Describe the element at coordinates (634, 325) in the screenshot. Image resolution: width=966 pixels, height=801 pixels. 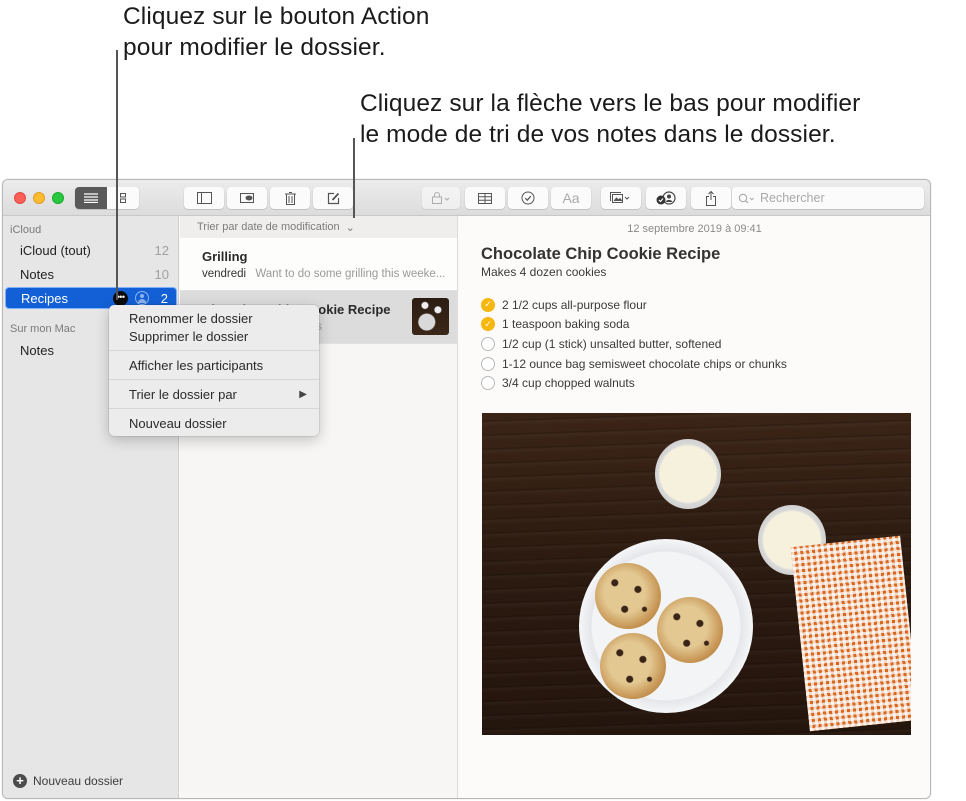
I see `checklist-item: ✓ 1 teaspoon baking soda` at that location.